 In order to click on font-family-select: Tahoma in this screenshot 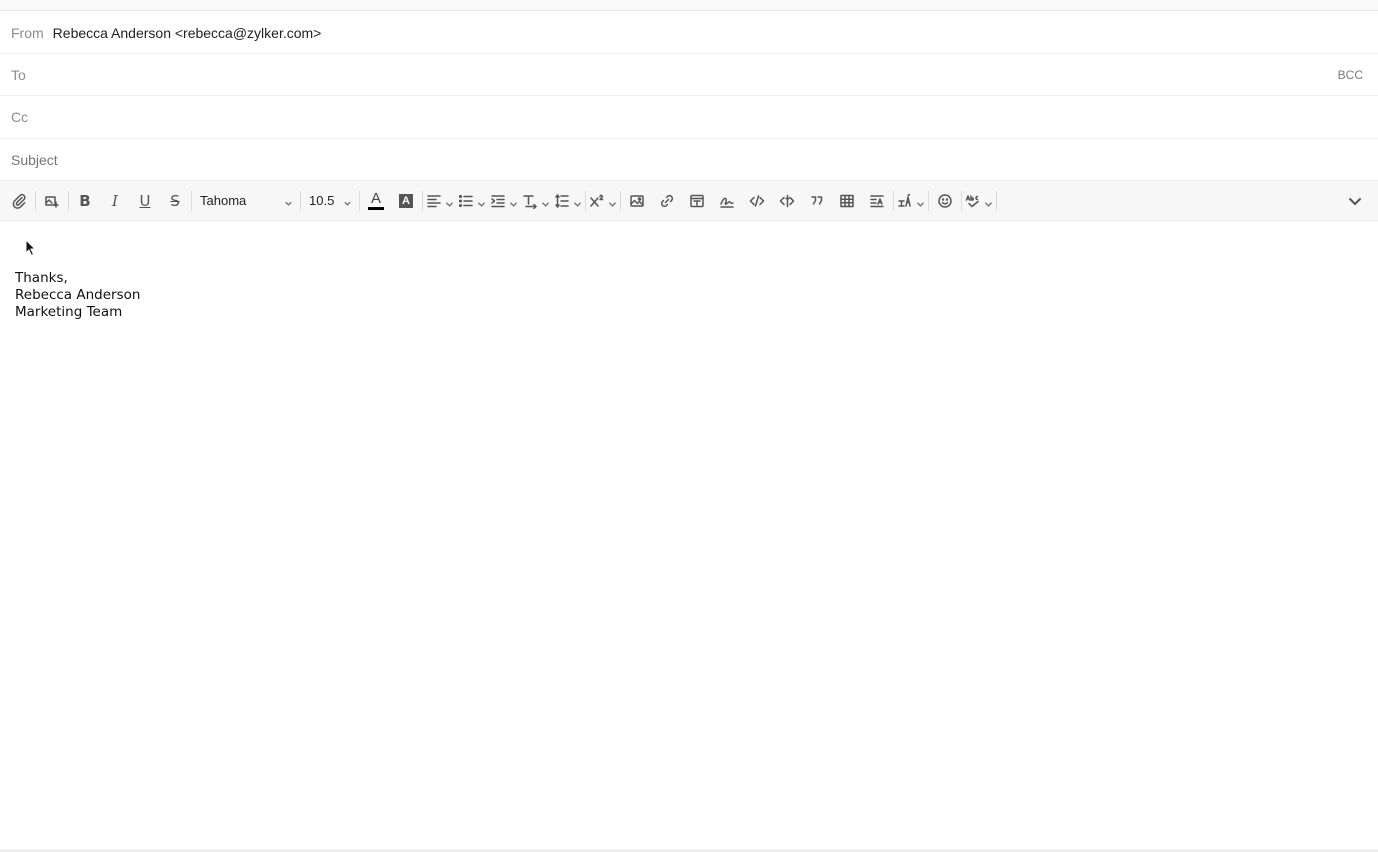, I will do `click(246, 201)`.